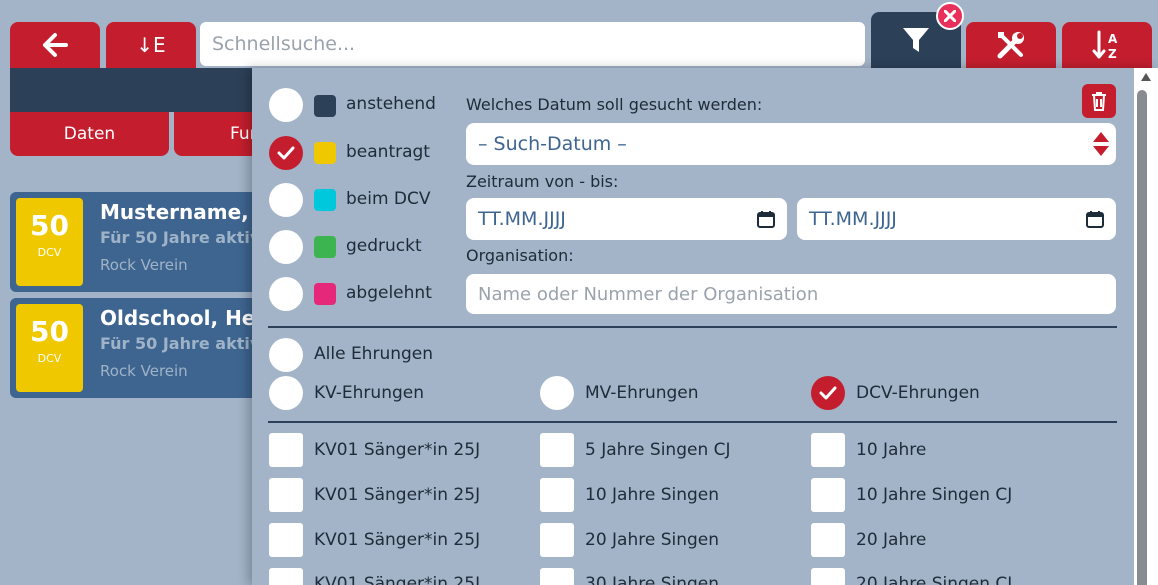  I want to click on status-label-beantragt: beantragt, so click(388, 152).